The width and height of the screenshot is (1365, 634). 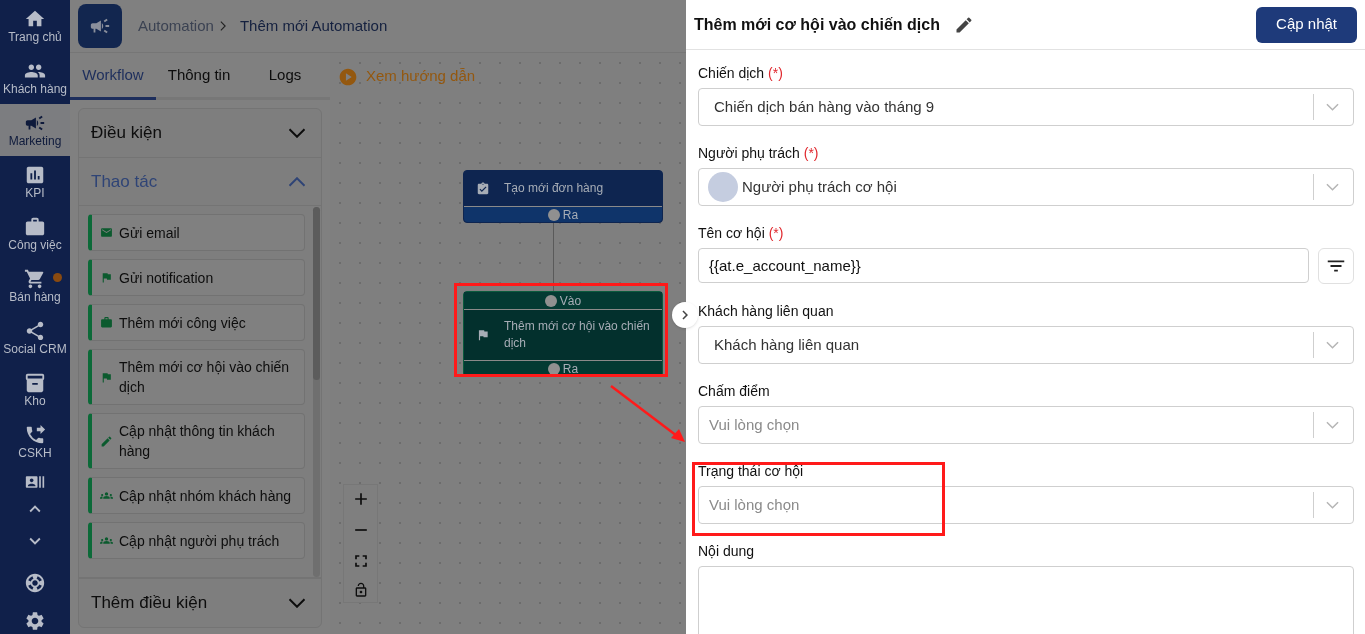 What do you see at coordinates (35, 175) in the screenshot?
I see `bar-chart-icon` at bounding box center [35, 175].